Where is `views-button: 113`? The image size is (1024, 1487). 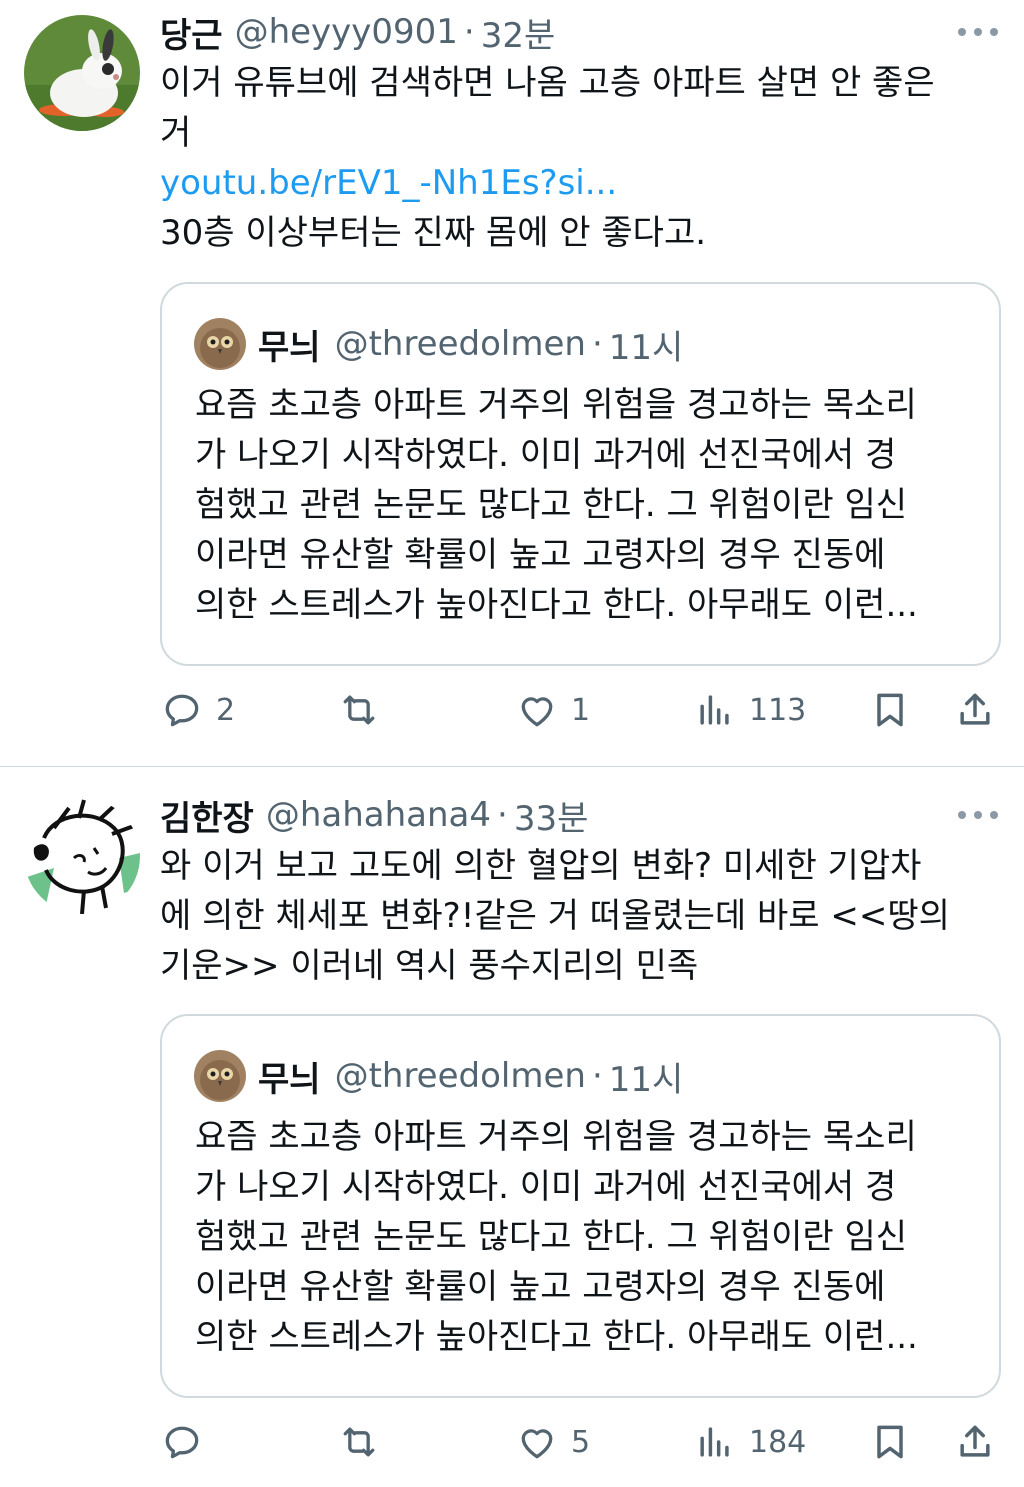
views-button: 113 is located at coordinates (749, 710).